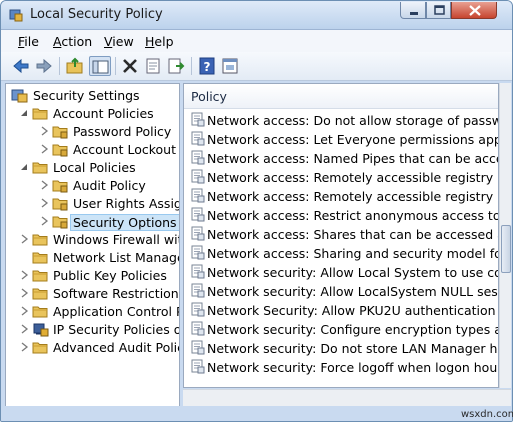 The image size is (513, 422). I want to click on tree-item-label: Windows Firewall with A, so click(116, 239).